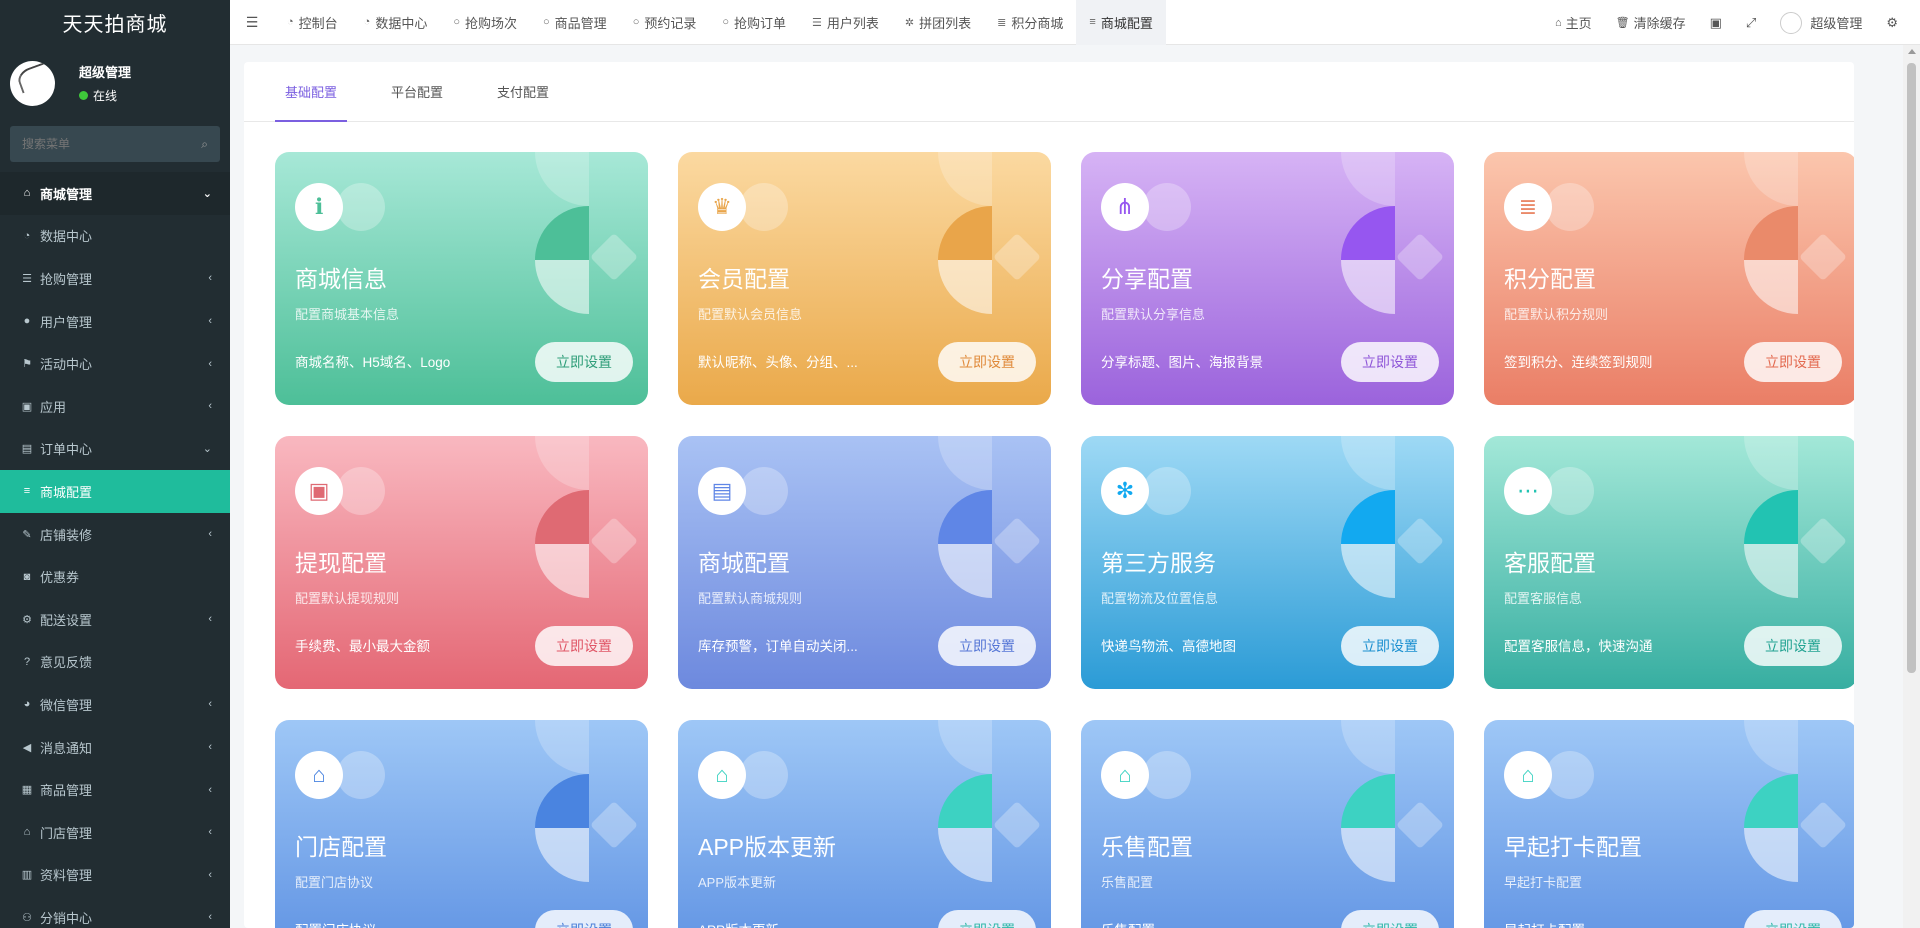 The width and height of the screenshot is (1920, 928). I want to click on card-description: 配置默认提现规则, so click(347, 598).